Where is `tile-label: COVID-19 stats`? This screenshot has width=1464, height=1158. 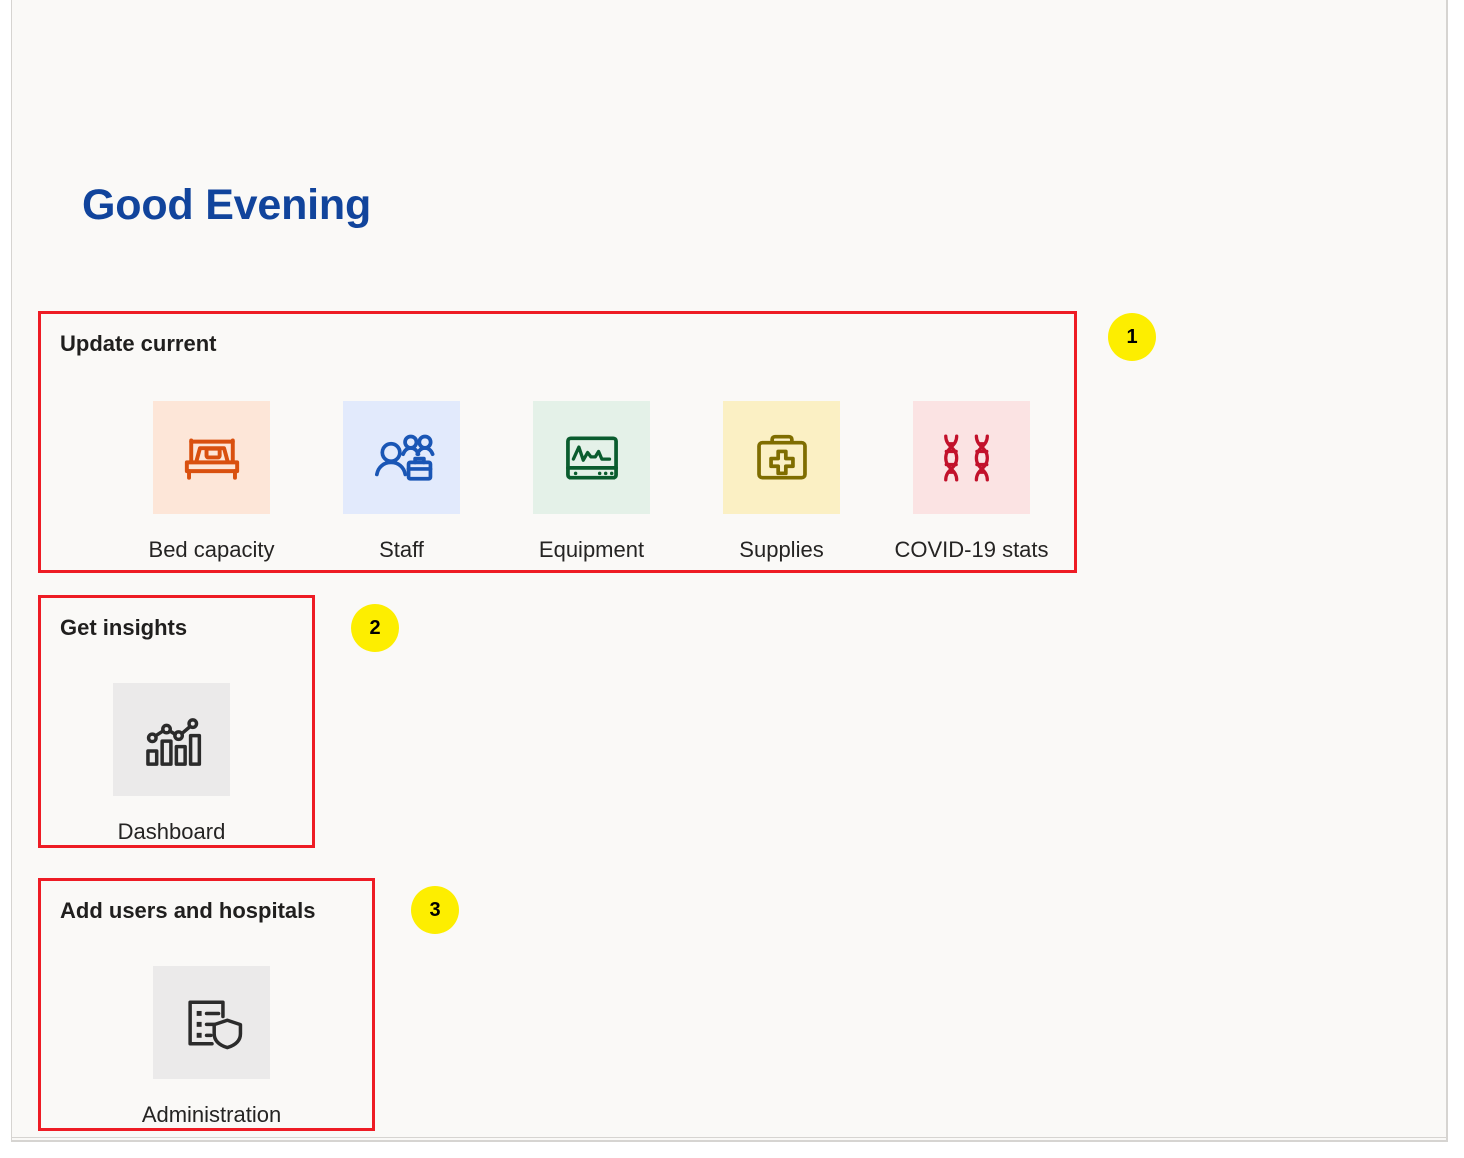 tile-label: COVID-19 stats is located at coordinates (971, 549).